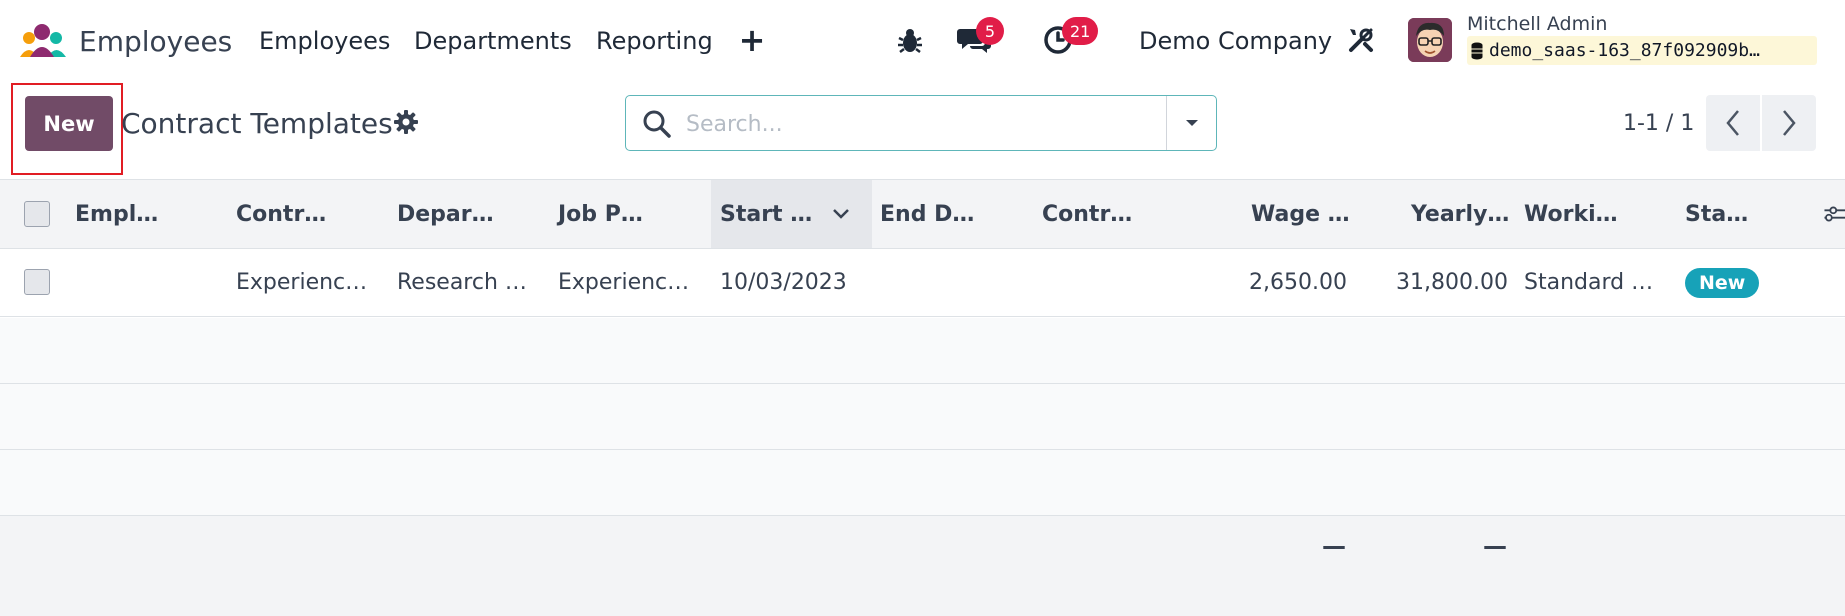 The image size is (1845, 616). Describe the element at coordinates (1430, 40) in the screenshot. I see `avatar` at that location.